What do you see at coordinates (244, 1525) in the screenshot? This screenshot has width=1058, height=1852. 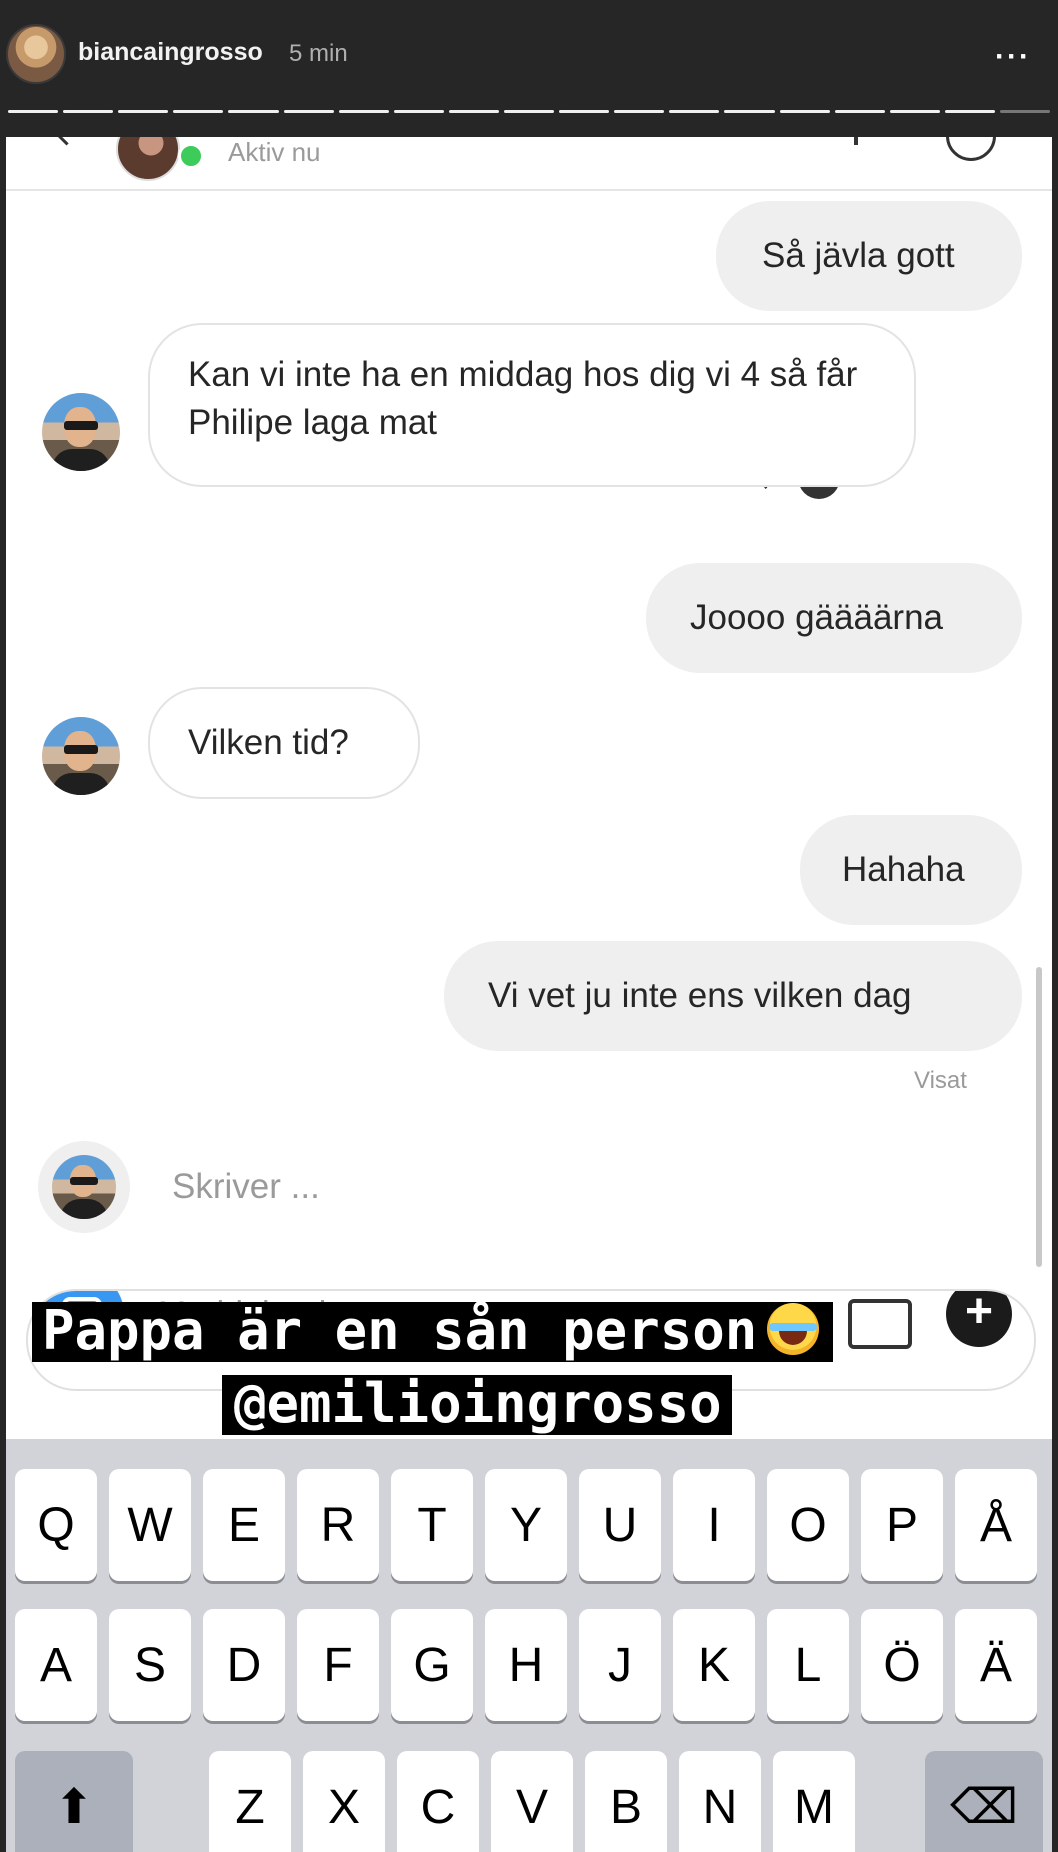 I see `key-e: E` at bounding box center [244, 1525].